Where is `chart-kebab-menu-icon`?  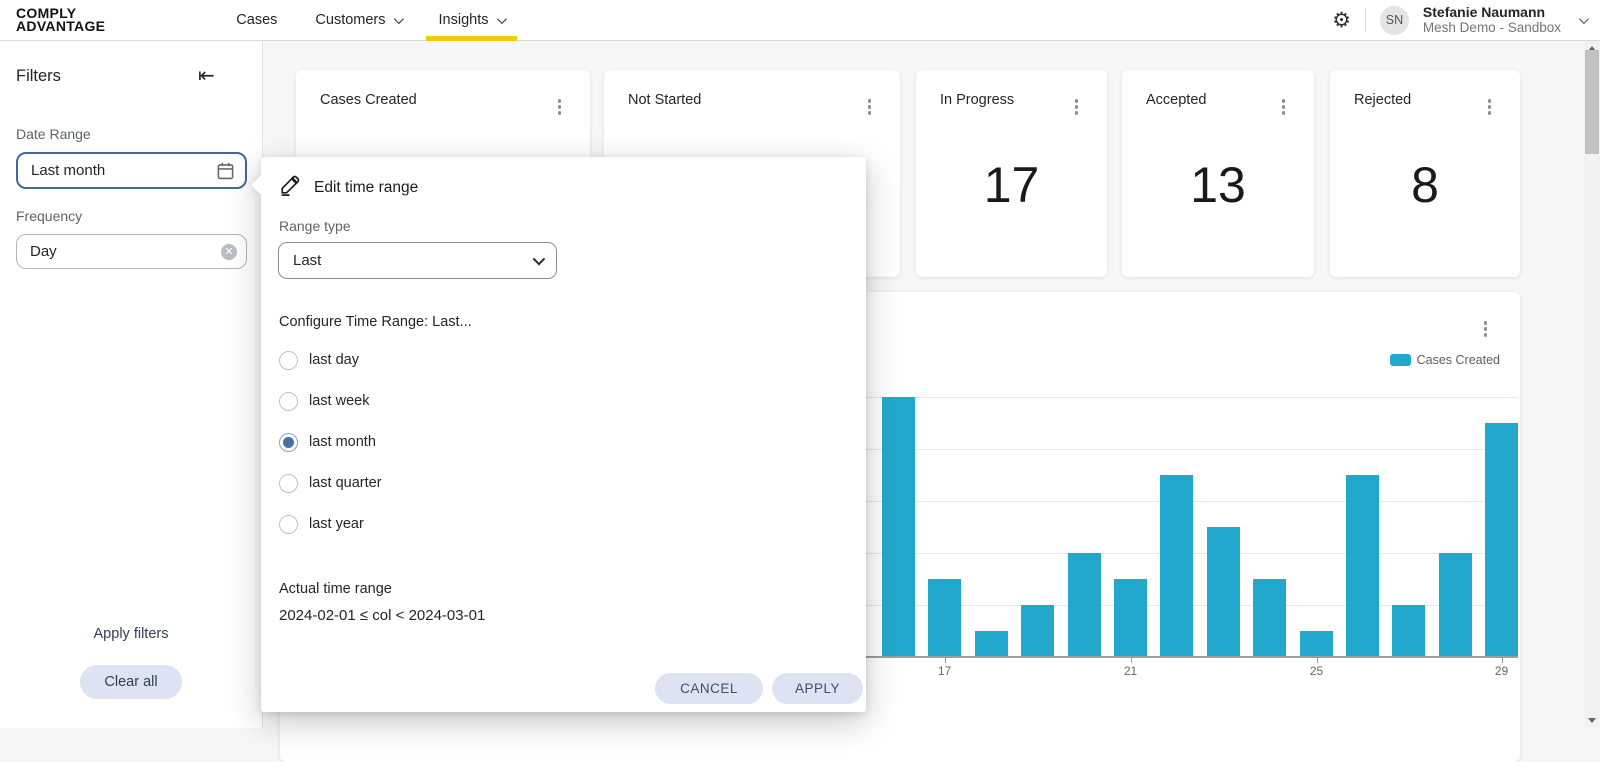
chart-kebab-menu-icon is located at coordinates (1486, 329).